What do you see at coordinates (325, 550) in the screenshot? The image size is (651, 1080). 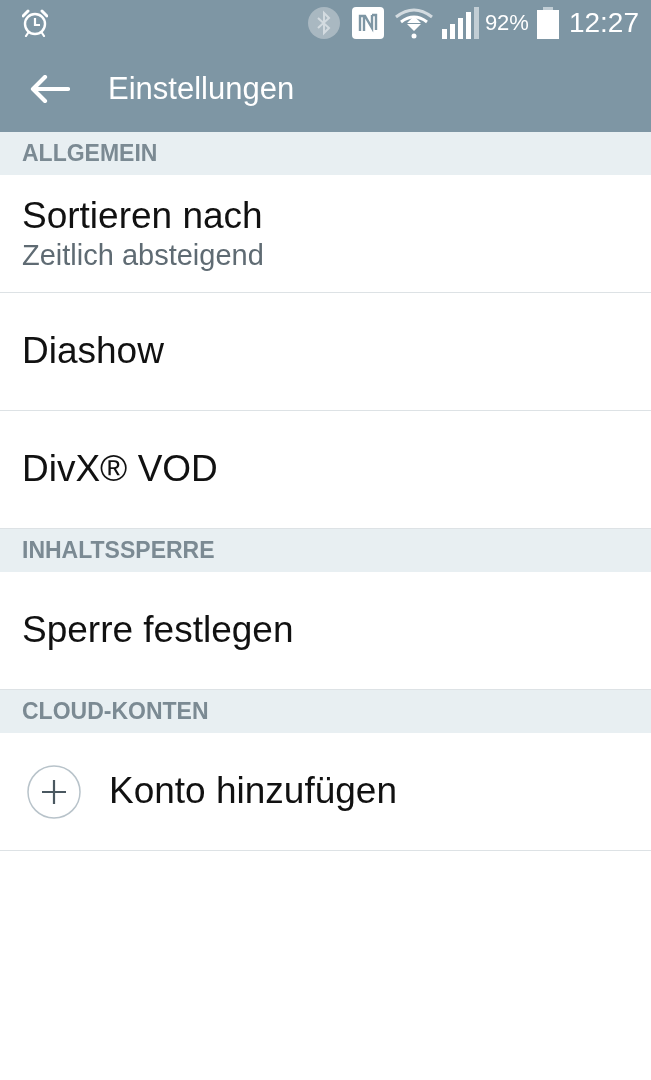 I see `section-header: INHALTSSPERRE` at bounding box center [325, 550].